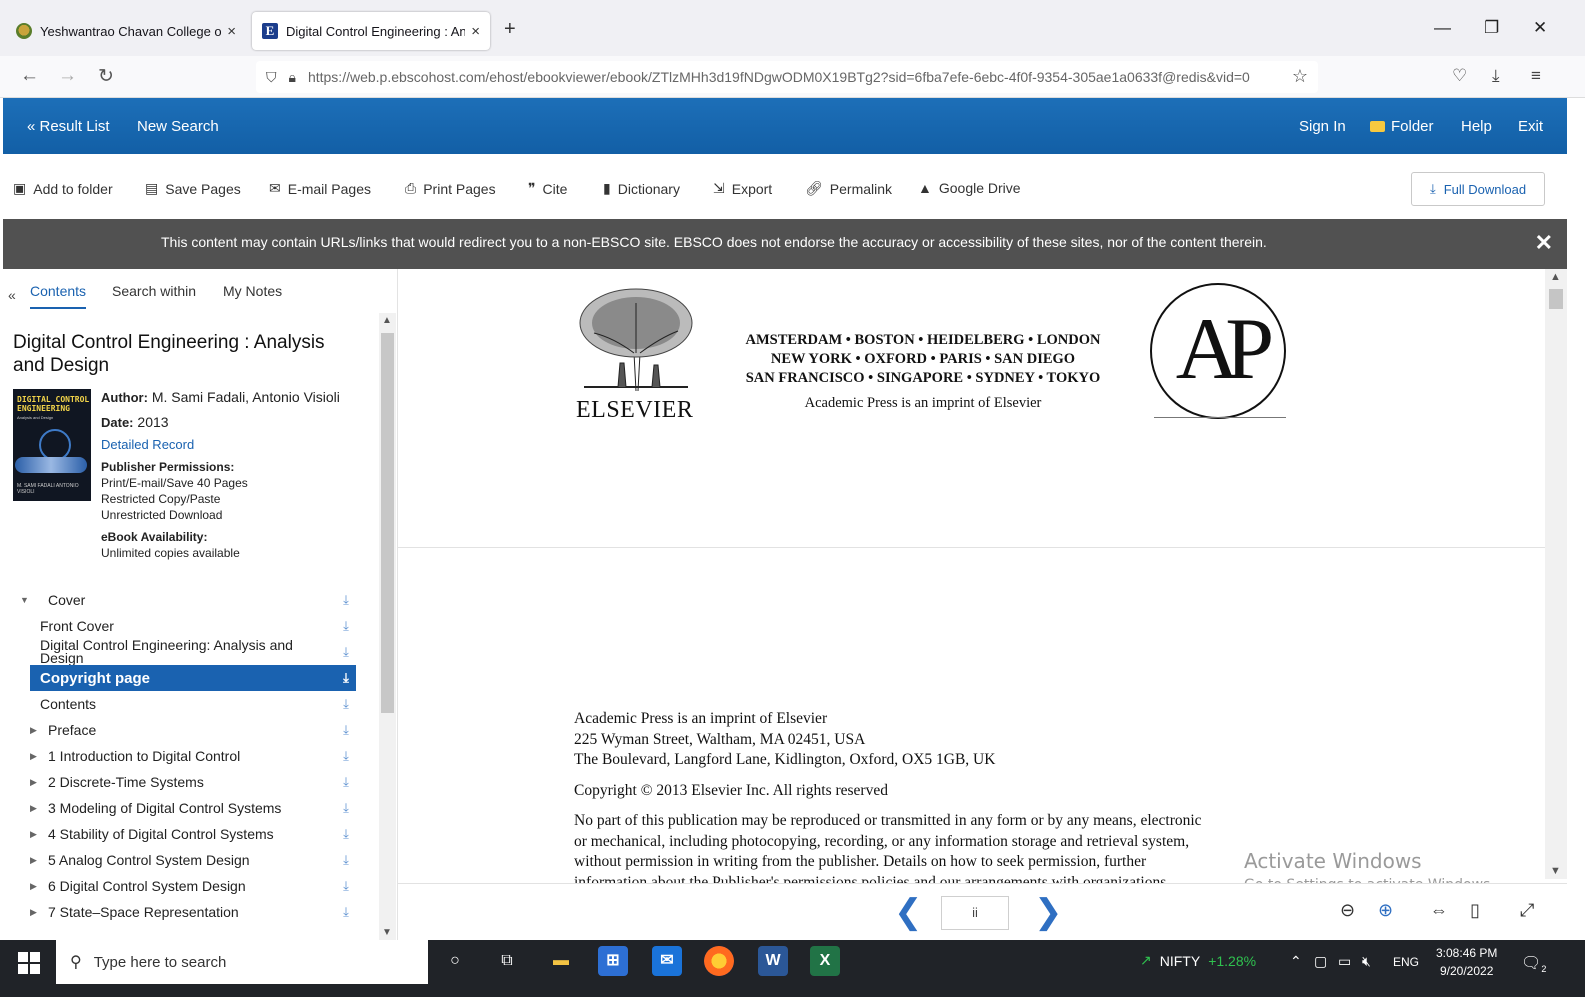 This screenshot has width=1585, height=997. I want to click on cortana-icon: ○, so click(455, 961).